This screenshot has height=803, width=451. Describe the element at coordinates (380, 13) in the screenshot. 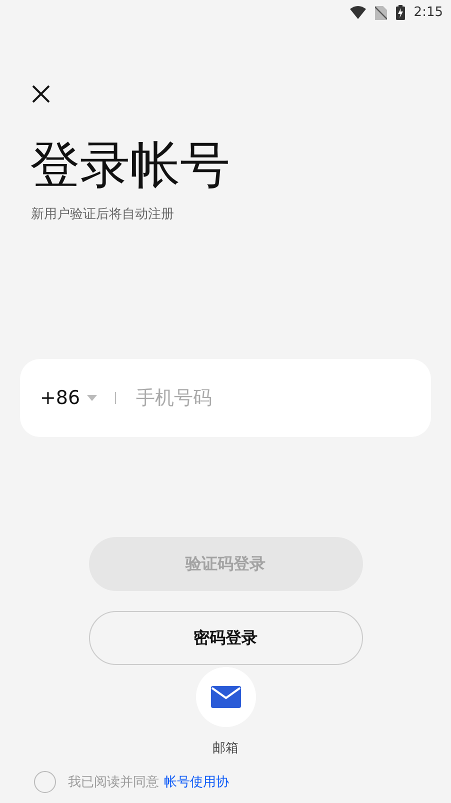

I see `no-sim-icon` at that location.